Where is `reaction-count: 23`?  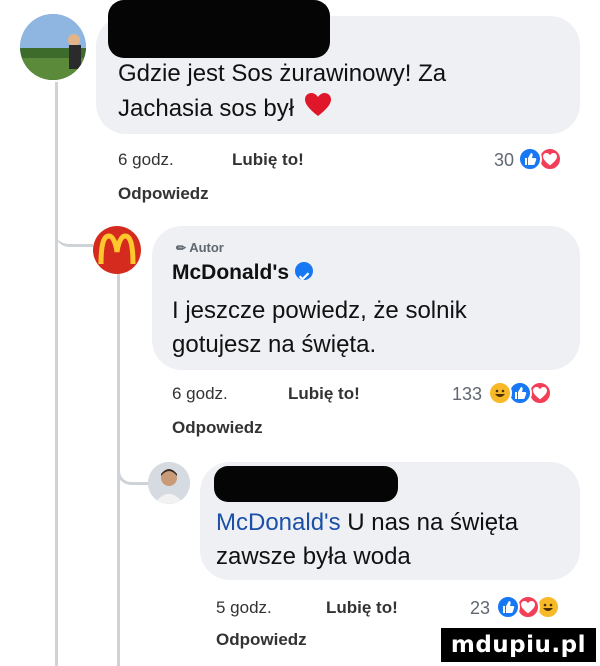
reaction-count: 23 is located at coordinates (480, 608).